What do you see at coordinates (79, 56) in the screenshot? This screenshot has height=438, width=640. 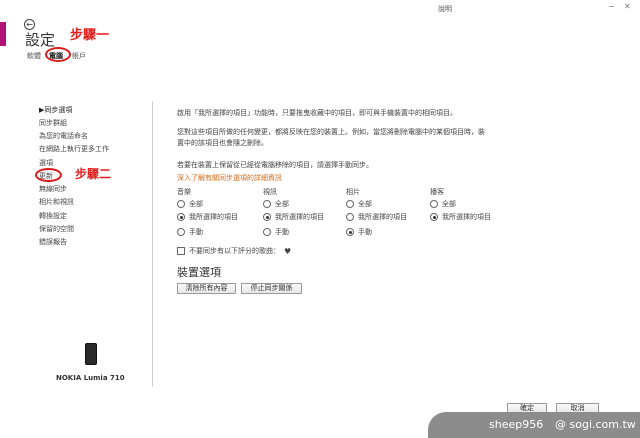 I see `tab-account: 帳戶` at bounding box center [79, 56].